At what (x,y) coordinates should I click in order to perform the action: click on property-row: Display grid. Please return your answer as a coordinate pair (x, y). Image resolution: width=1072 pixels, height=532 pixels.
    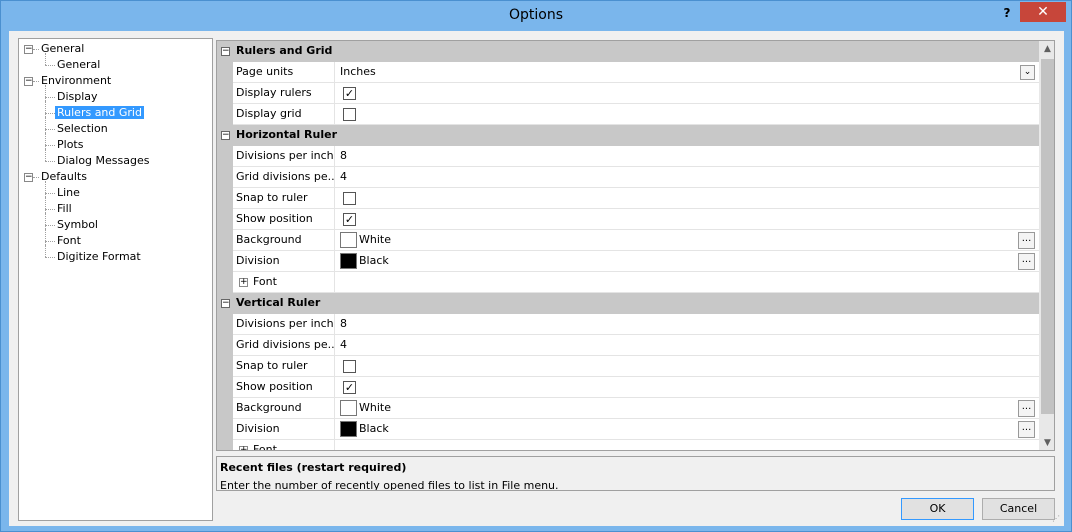
    Looking at the image, I should click on (628, 114).